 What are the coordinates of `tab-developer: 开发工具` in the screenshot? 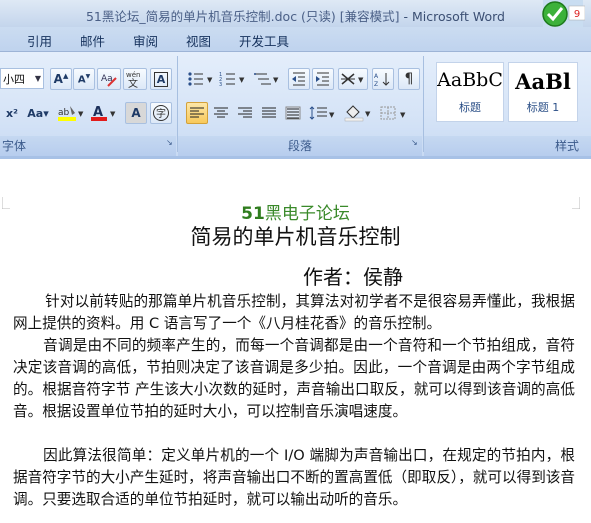 It's located at (264, 40).